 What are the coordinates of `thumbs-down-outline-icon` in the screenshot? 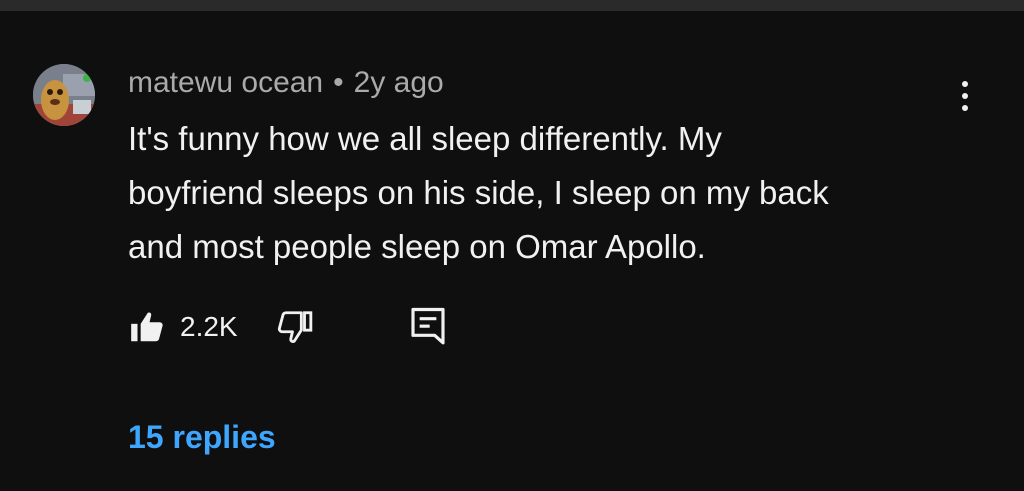 It's located at (295, 327).